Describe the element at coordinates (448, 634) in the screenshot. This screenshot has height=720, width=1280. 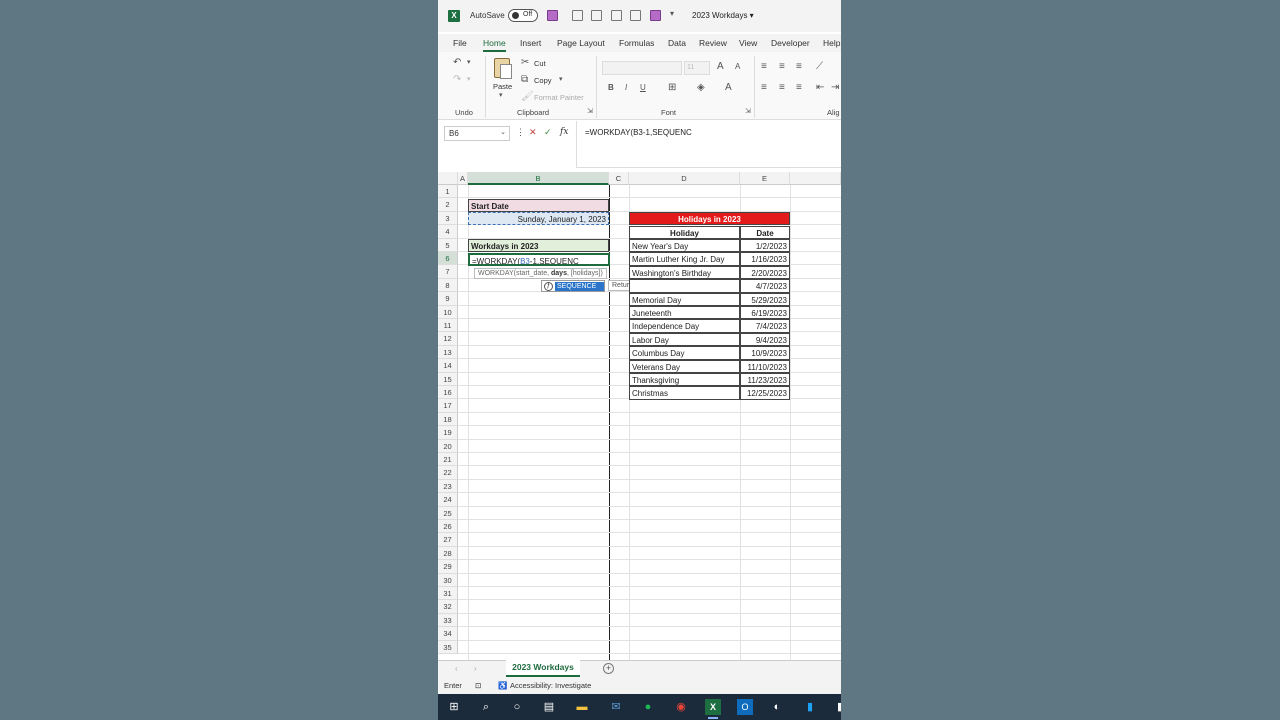
I see `row-header-34: 34` at that location.